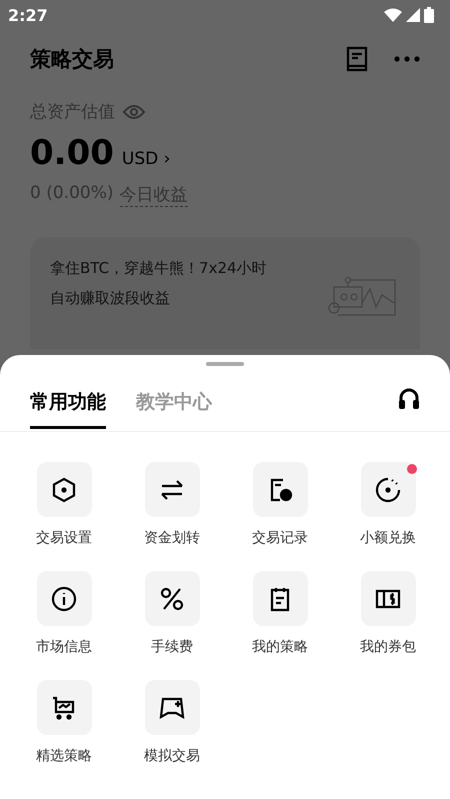 The height and width of the screenshot is (799, 450). What do you see at coordinates (64, 756) in the screenshot?
I see `feature-label: 精选策略` at bounding box center [64, 756].